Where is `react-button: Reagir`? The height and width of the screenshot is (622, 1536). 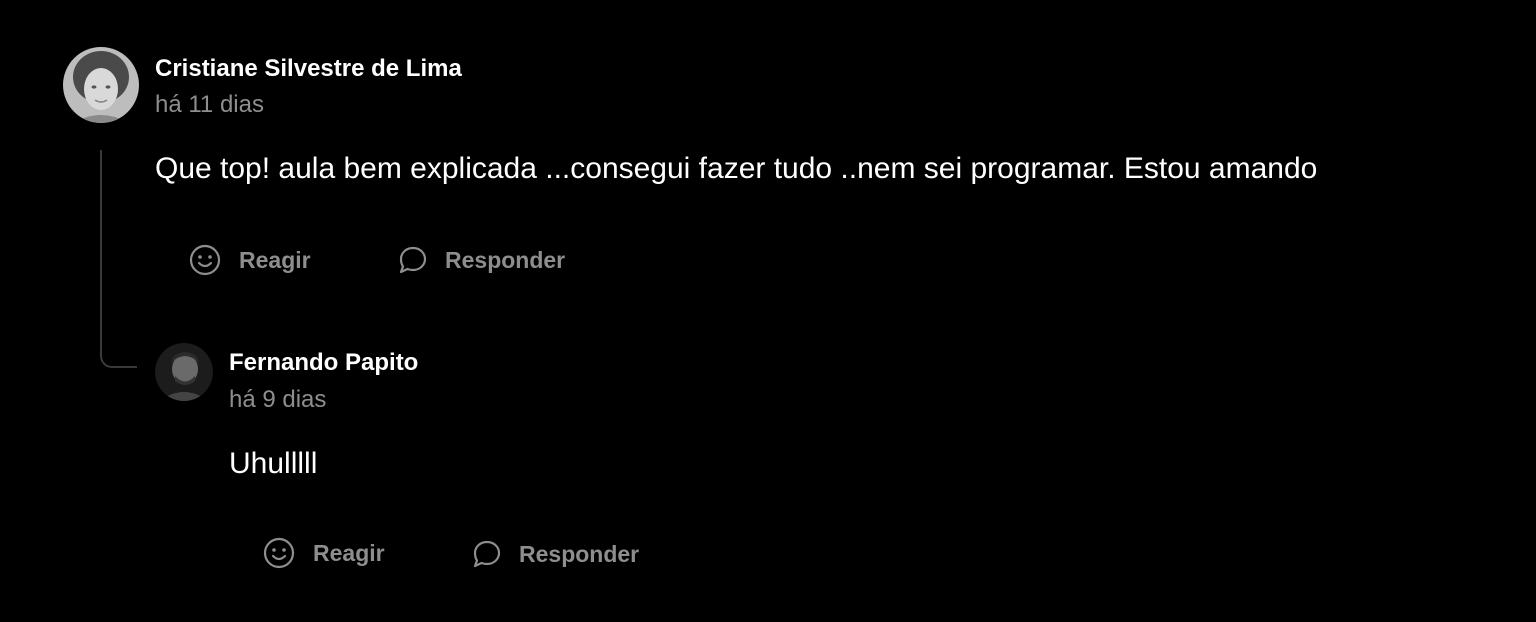
react-button: Reagir is located at coordinates (249, 260).